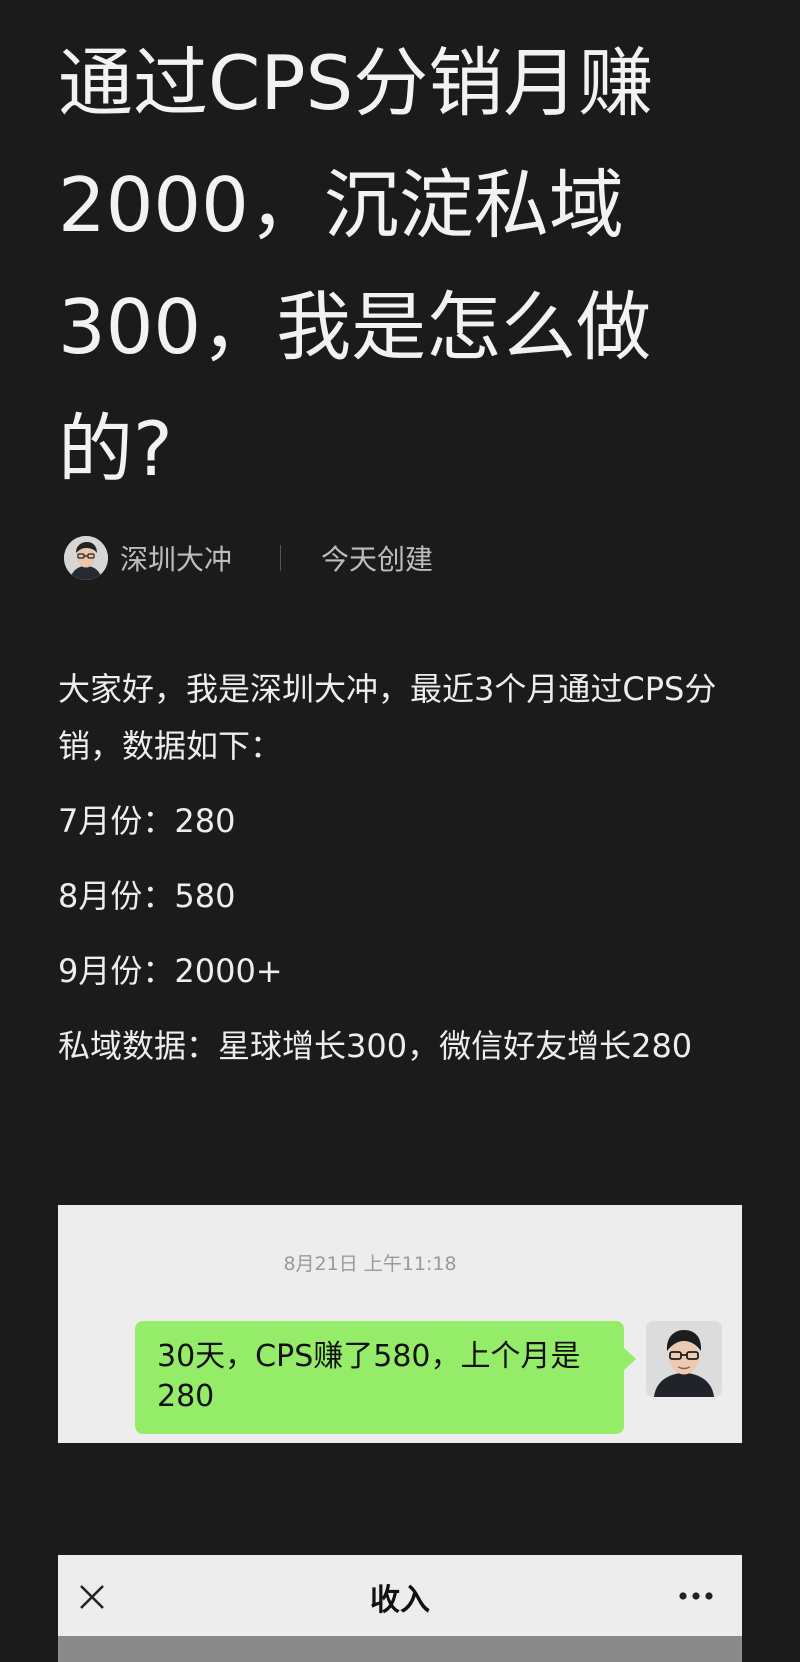 Image resolution: width=800 pixels, height=1662 pixels. Describe the element at coordinates (355, 327) in the screenshot. I see `article-title-line: 300，我是怎么做` at that location.